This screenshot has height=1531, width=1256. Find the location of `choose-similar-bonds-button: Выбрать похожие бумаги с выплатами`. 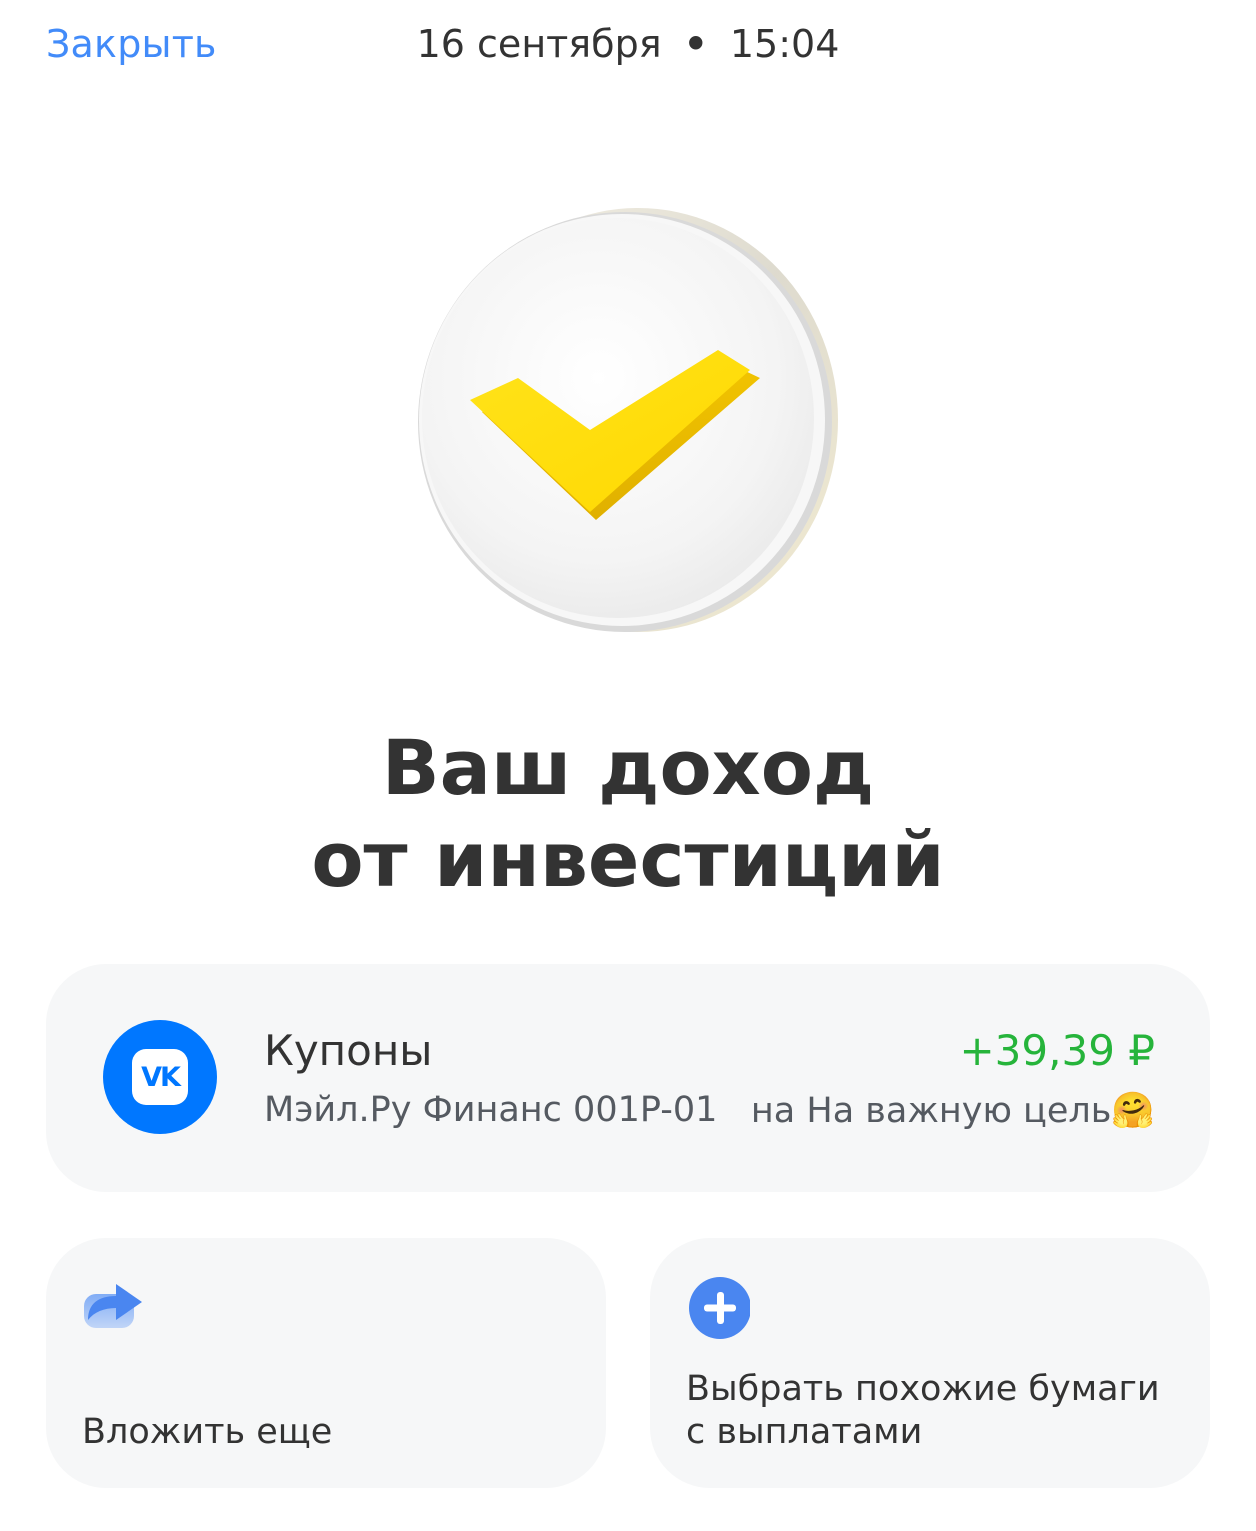

choose-similar-bonds-button: Выбрать похожие бумаги с выплатами is located at coordinates (930, 1363).